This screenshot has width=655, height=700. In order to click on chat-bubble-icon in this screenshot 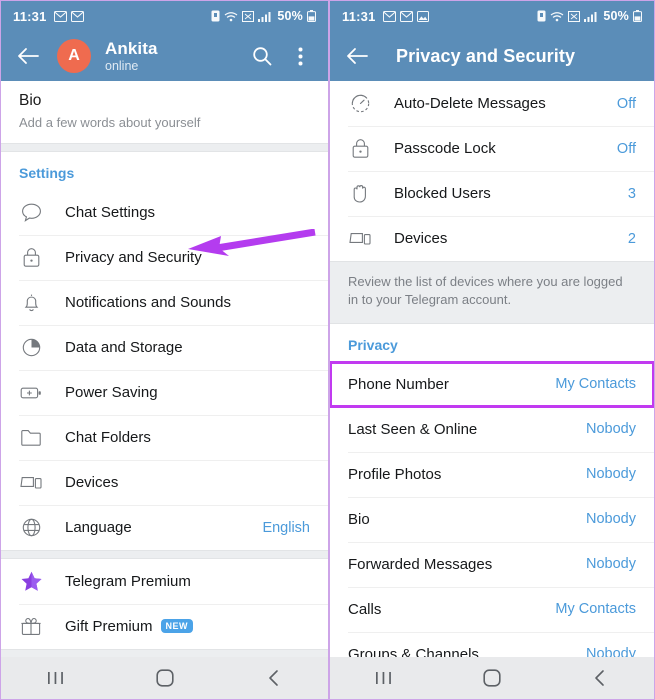, I will do `click(31, 212)`.